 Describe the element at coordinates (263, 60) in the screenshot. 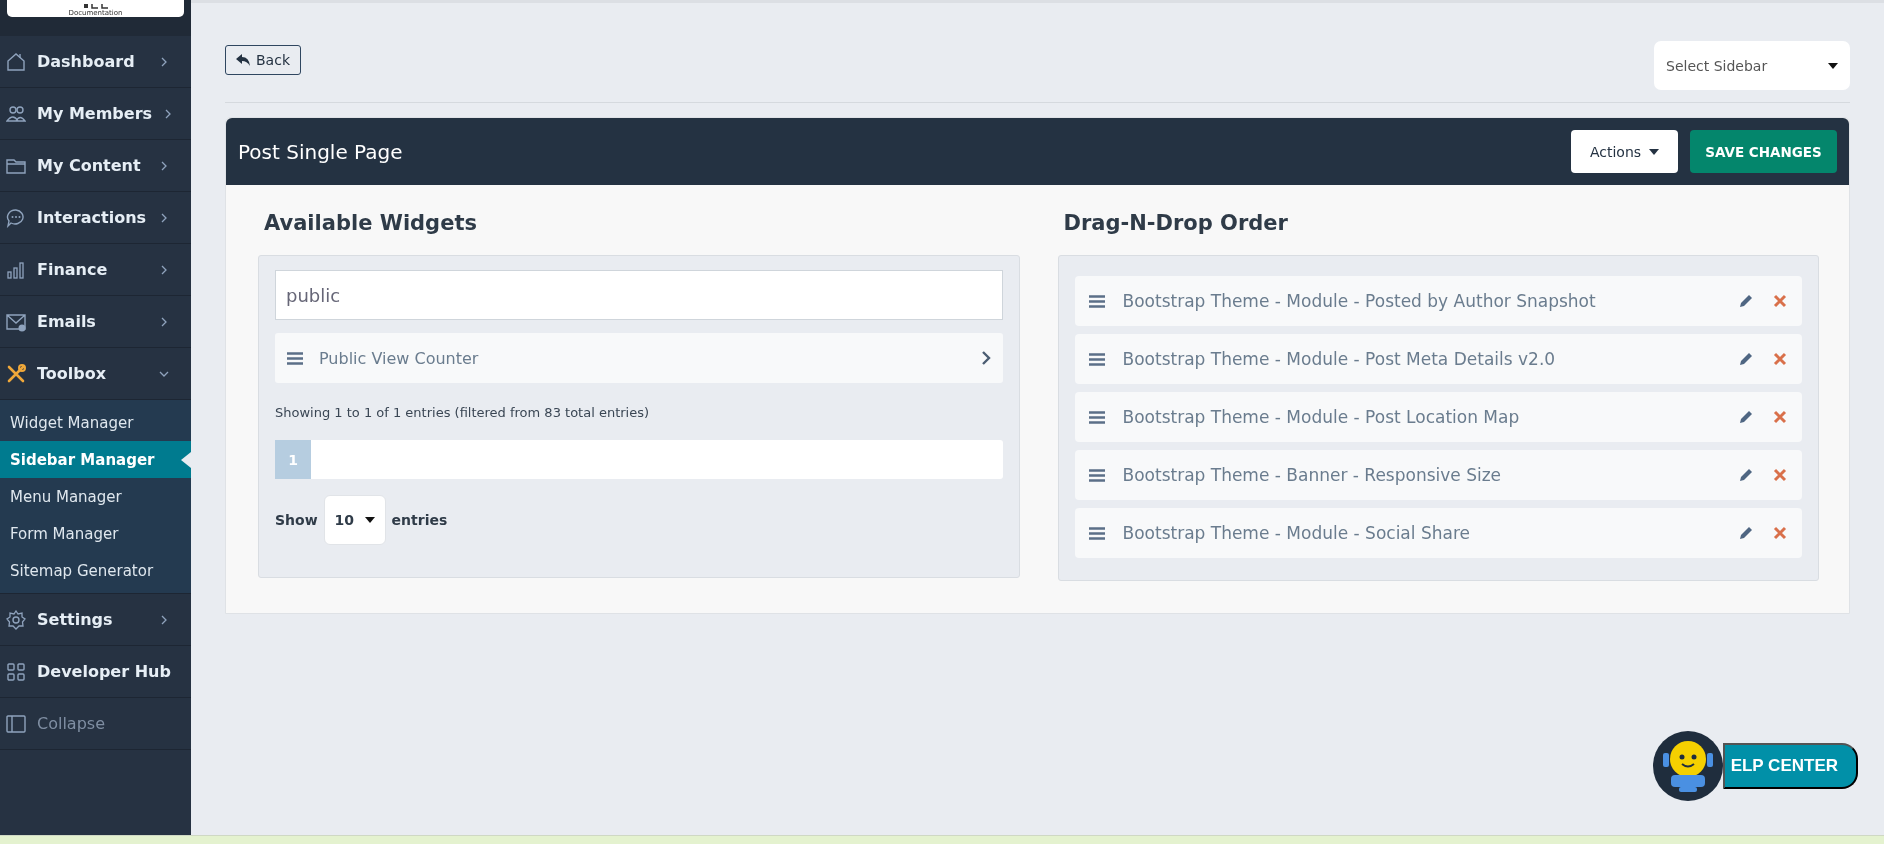

I see `back-button: Back` at that location.